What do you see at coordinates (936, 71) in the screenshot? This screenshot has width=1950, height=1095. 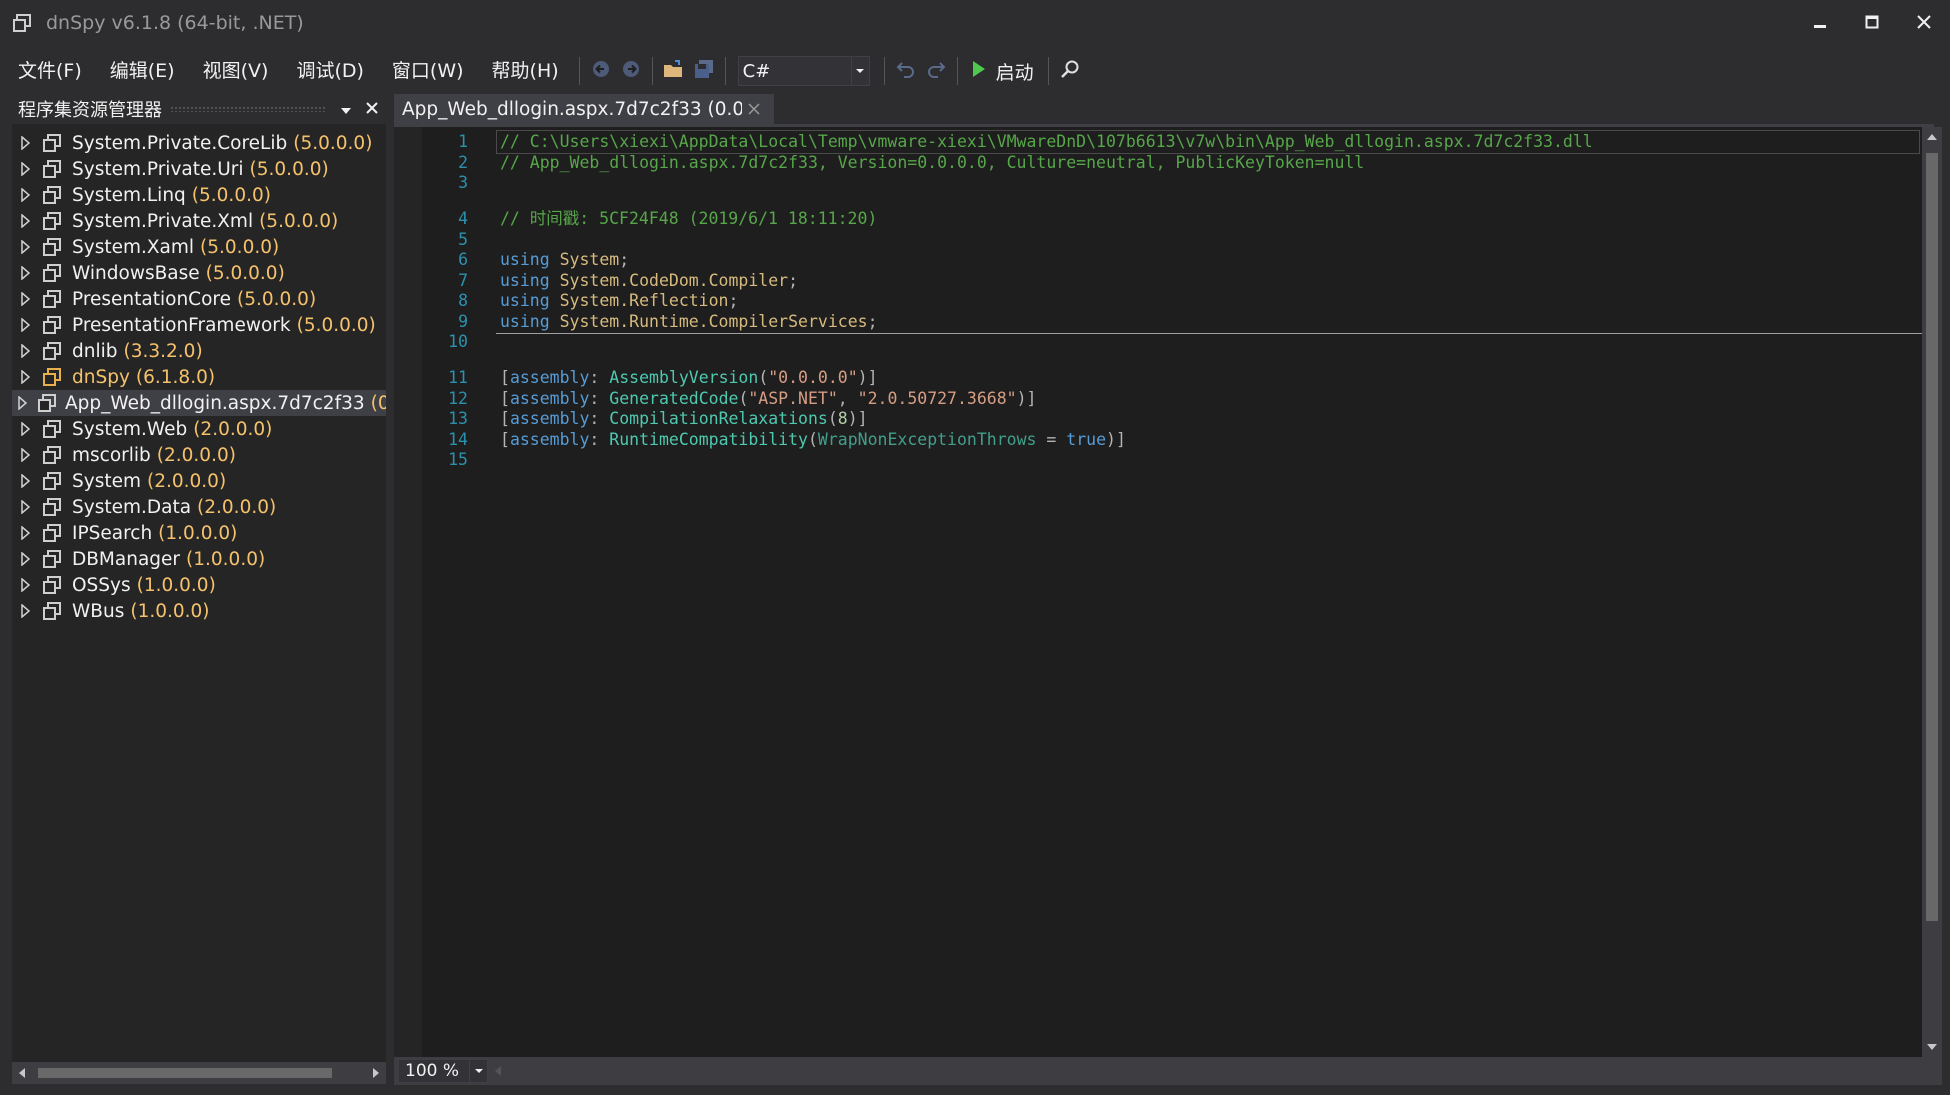 I see `redo-button` at bounding box center [936, 71].